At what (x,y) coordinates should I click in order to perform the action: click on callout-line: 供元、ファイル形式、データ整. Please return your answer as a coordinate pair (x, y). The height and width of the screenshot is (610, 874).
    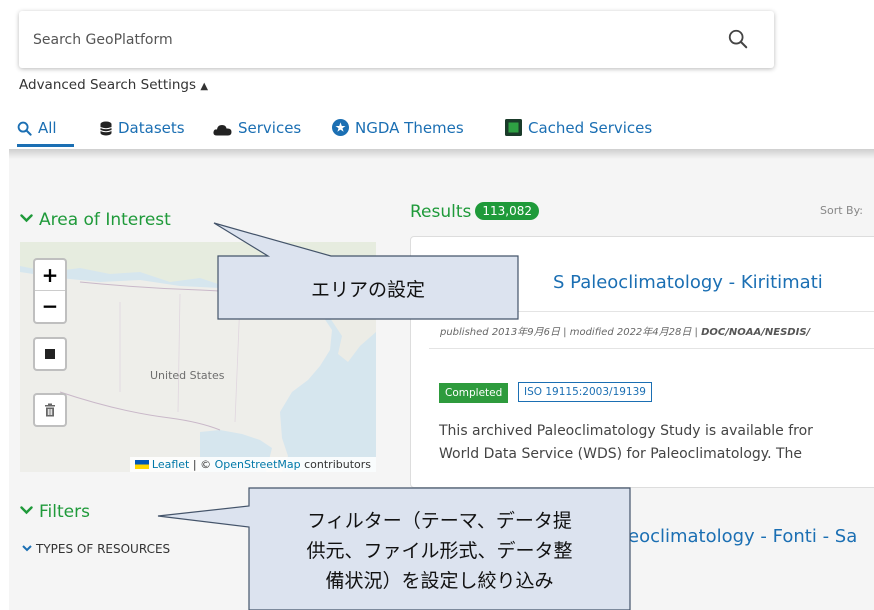
    Looking at the image, I should click on (439, 551).